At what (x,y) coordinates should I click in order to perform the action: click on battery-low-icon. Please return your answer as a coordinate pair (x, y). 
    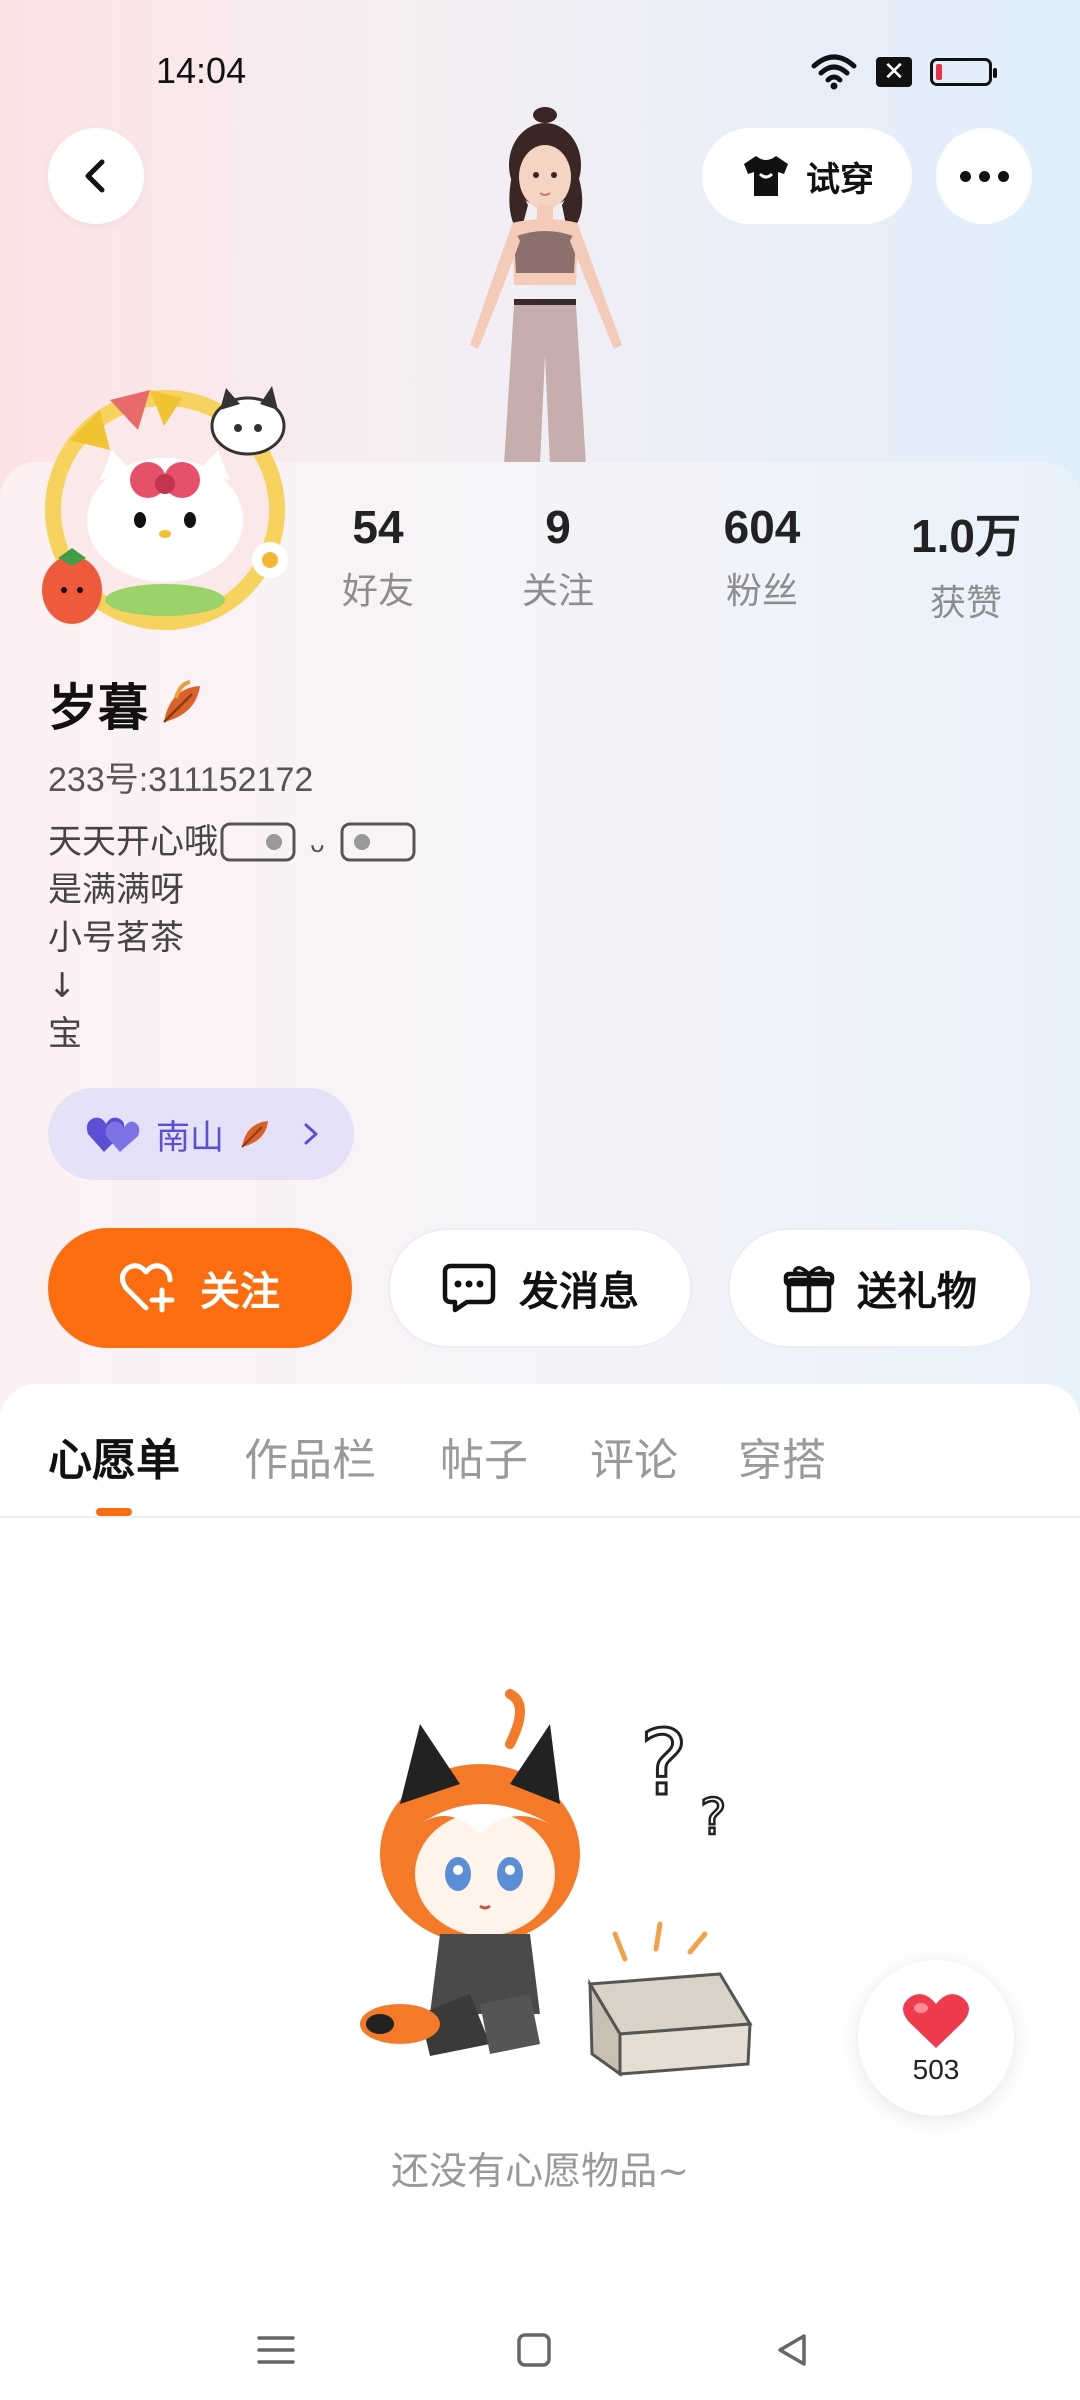
    Looking at the image, I should click on (963, 72).